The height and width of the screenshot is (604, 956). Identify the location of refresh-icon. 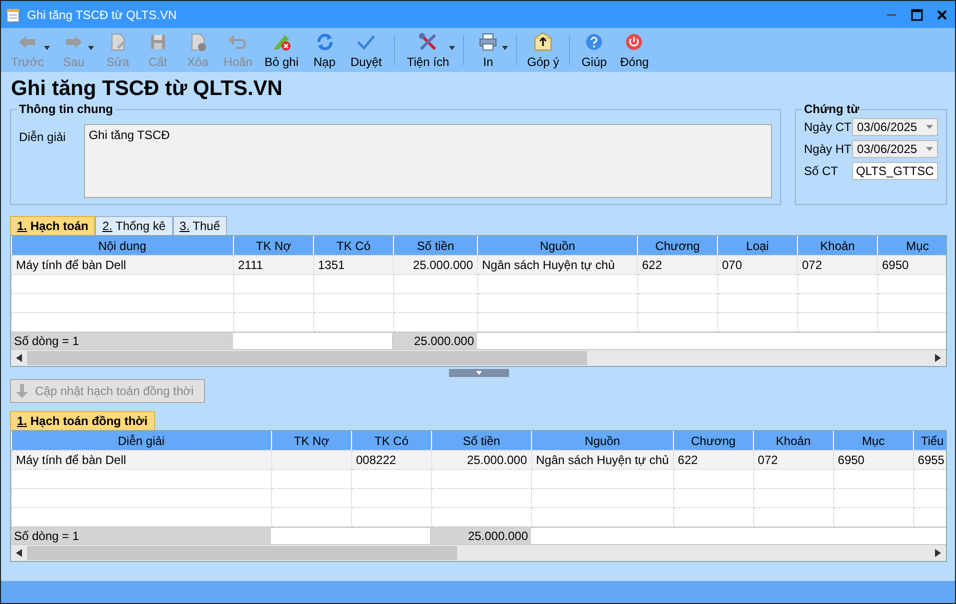
(324, 42).